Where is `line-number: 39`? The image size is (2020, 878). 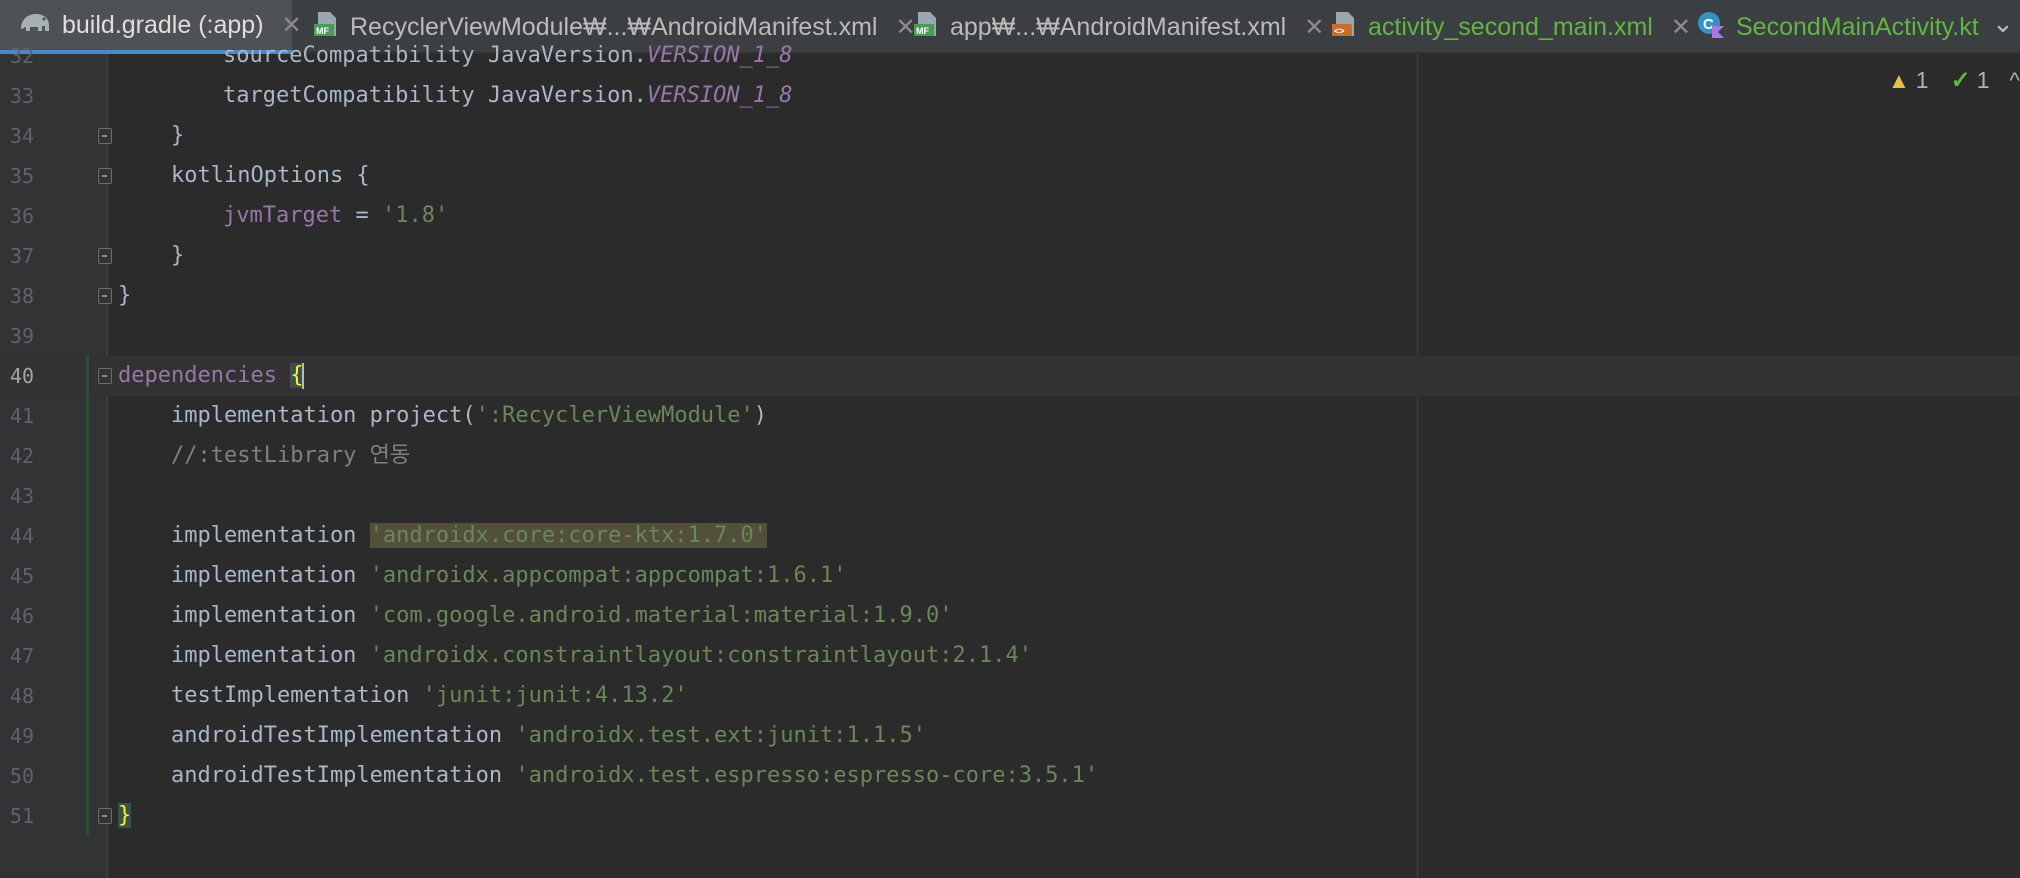
line-number: 39 is located at coordinates (21, 336).